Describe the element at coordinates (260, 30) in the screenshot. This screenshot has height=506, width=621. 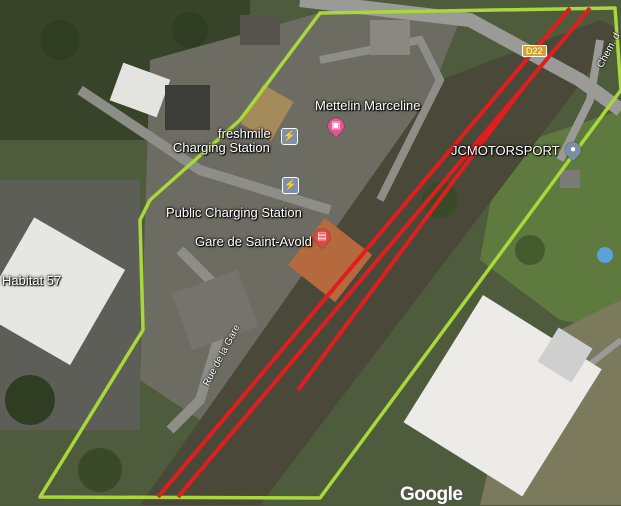
I see `building-top-center` at that location.